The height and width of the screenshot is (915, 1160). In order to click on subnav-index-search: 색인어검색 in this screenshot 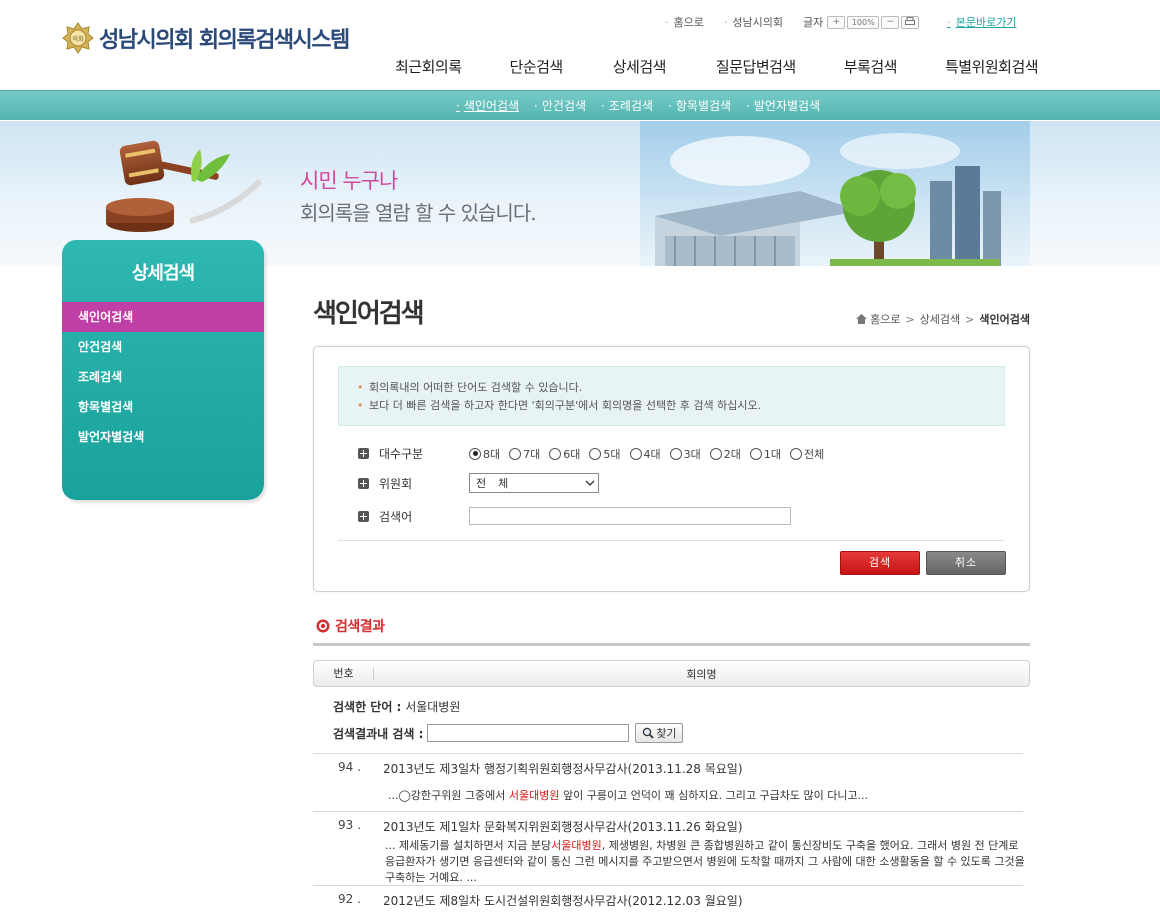, I will do `click(487, 105)`.